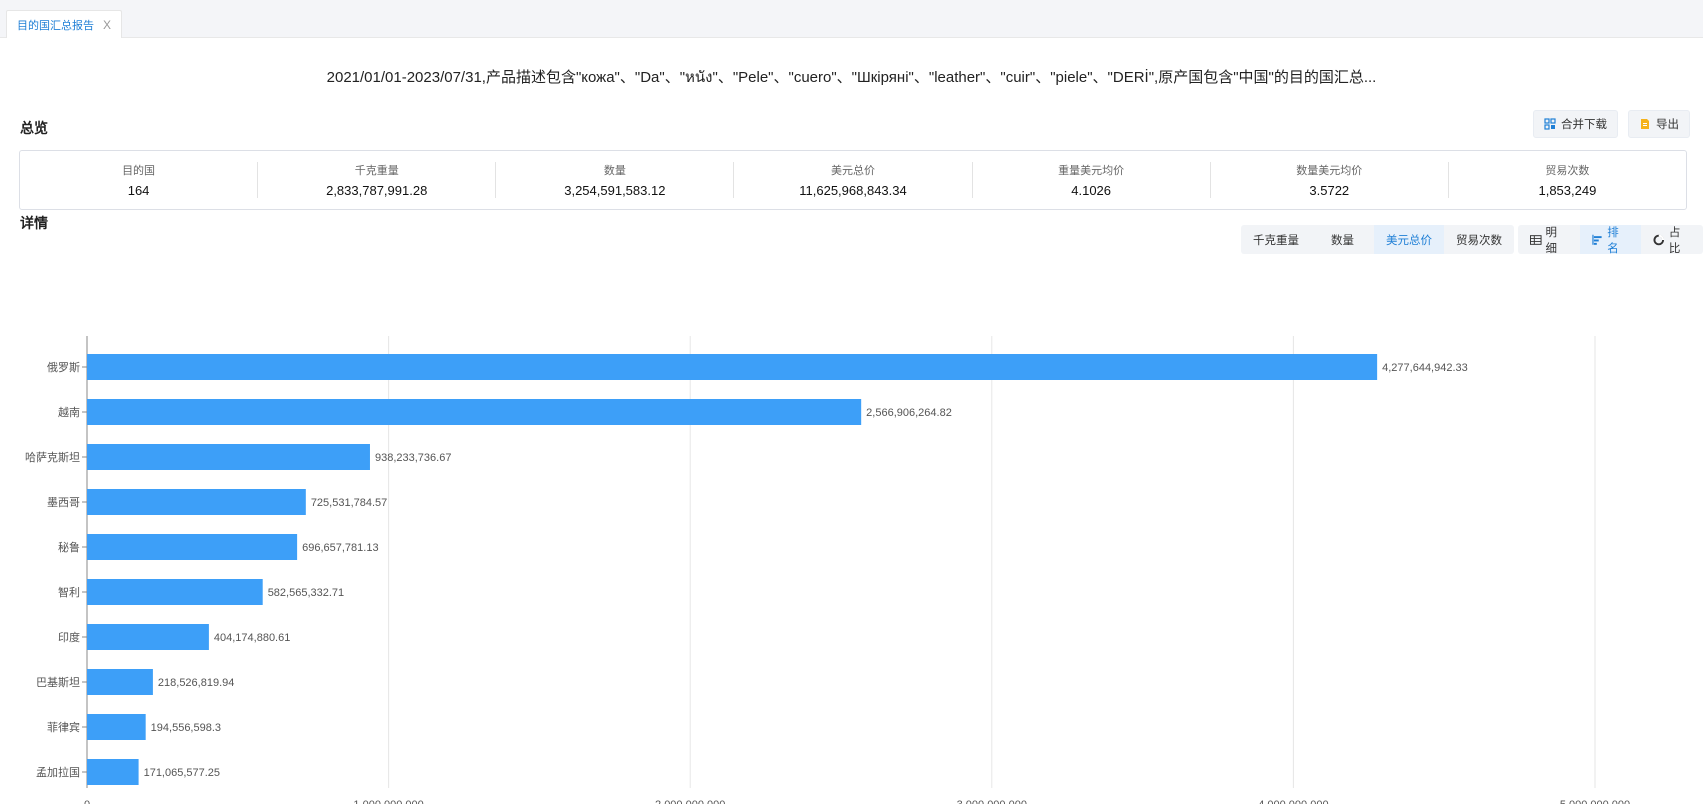 The height and width of the screenshot is (804, 1703). I want to click on x-tick-label: 4,000,000,000, so click(1293, 801).